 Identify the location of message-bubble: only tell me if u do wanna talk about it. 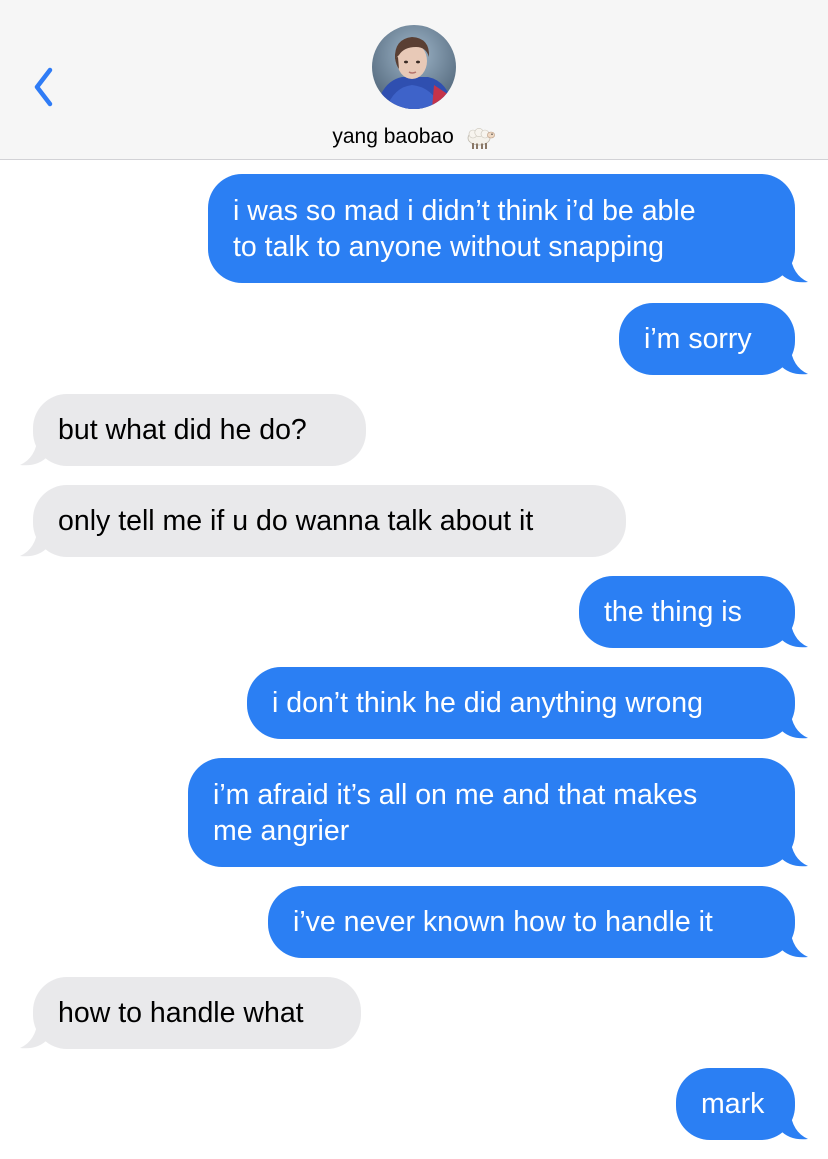
(323, 521).